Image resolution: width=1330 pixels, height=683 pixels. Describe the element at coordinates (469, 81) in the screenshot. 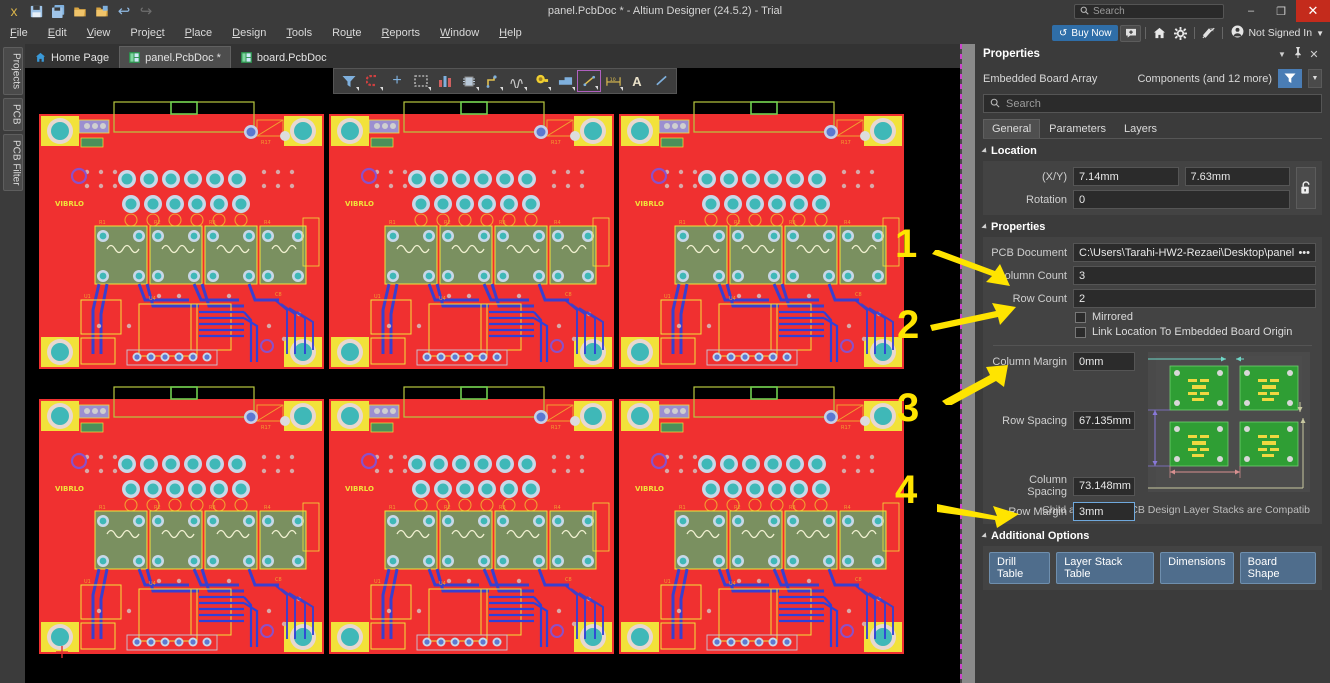

I see `place-component-icon` at that location.